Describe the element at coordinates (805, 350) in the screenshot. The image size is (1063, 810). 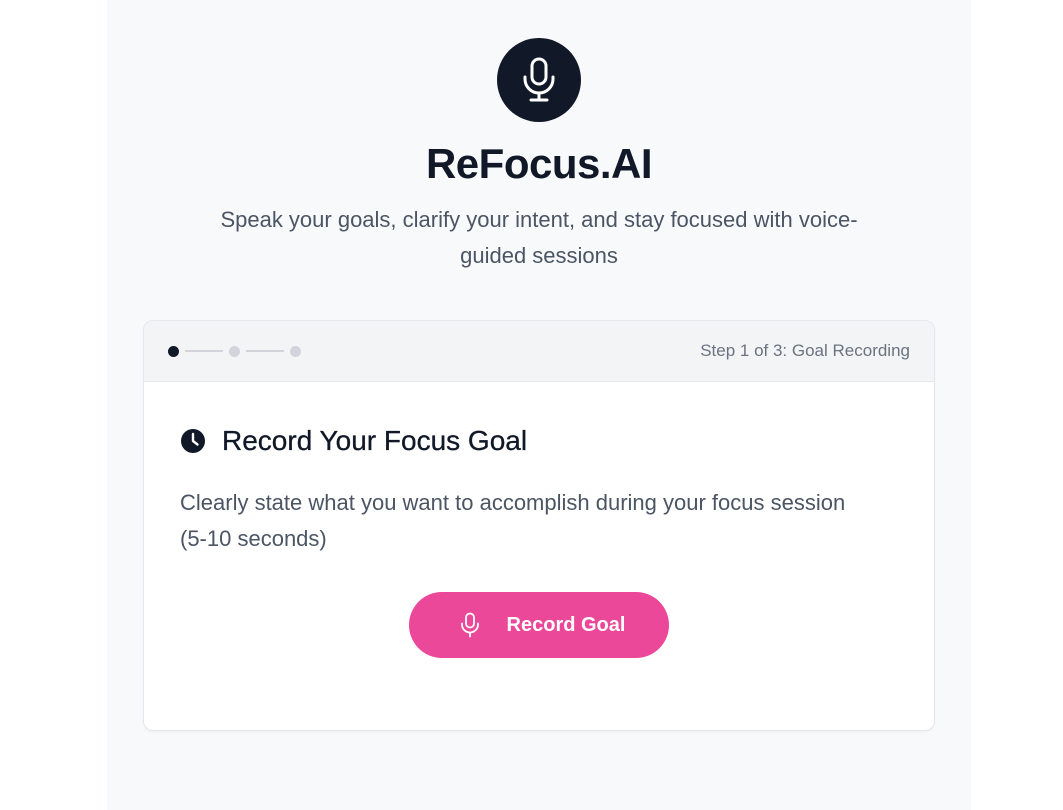
I see `step-indicator-text: Step 1 of 3: Goal Recording` at that location.